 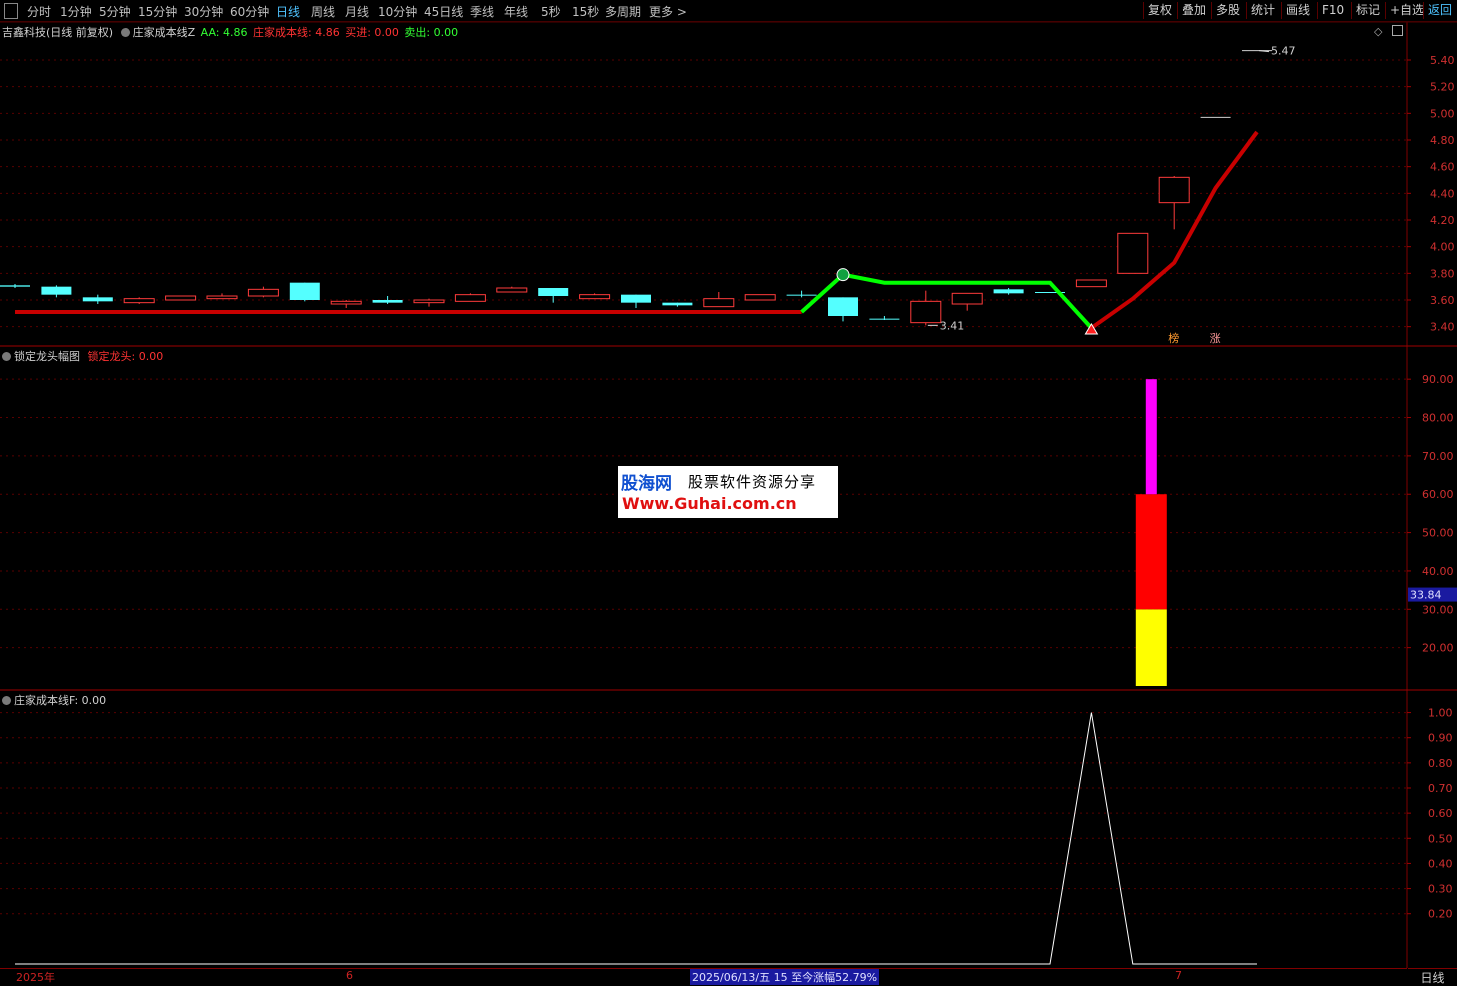 What do you see at coordinates (1442, 87) in the screenshot?
I see `y-axis-label: 5.20` at bounding box center [1442, 87].